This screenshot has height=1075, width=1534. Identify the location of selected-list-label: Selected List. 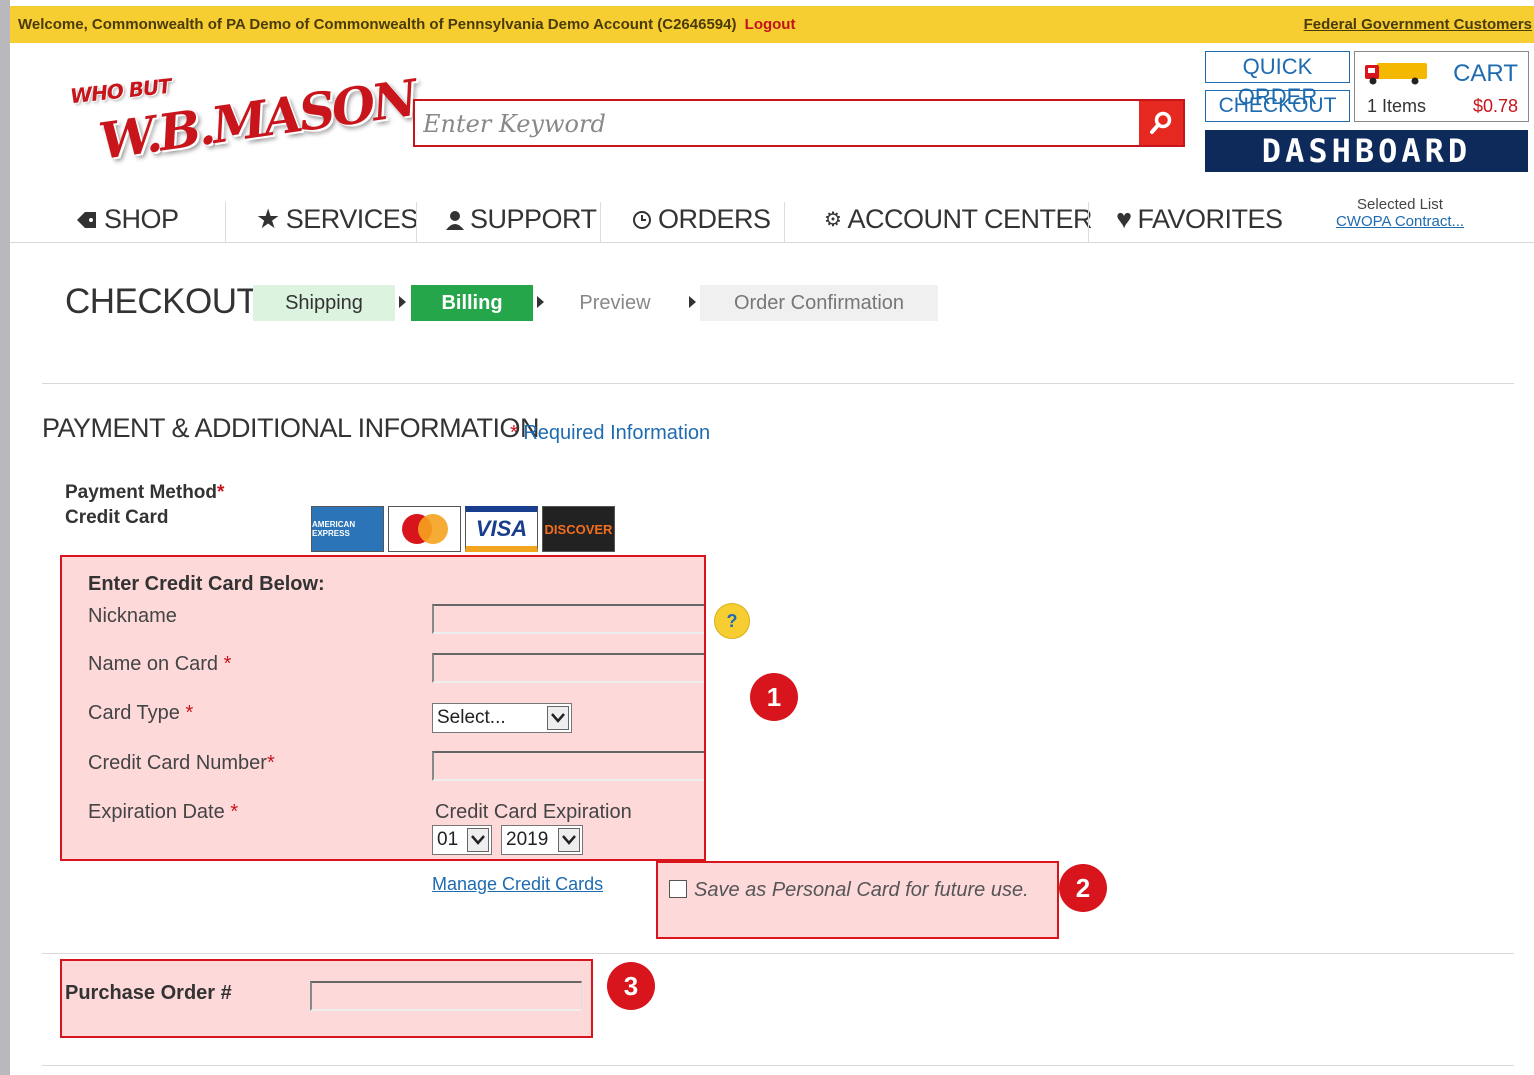
(1400, 204).